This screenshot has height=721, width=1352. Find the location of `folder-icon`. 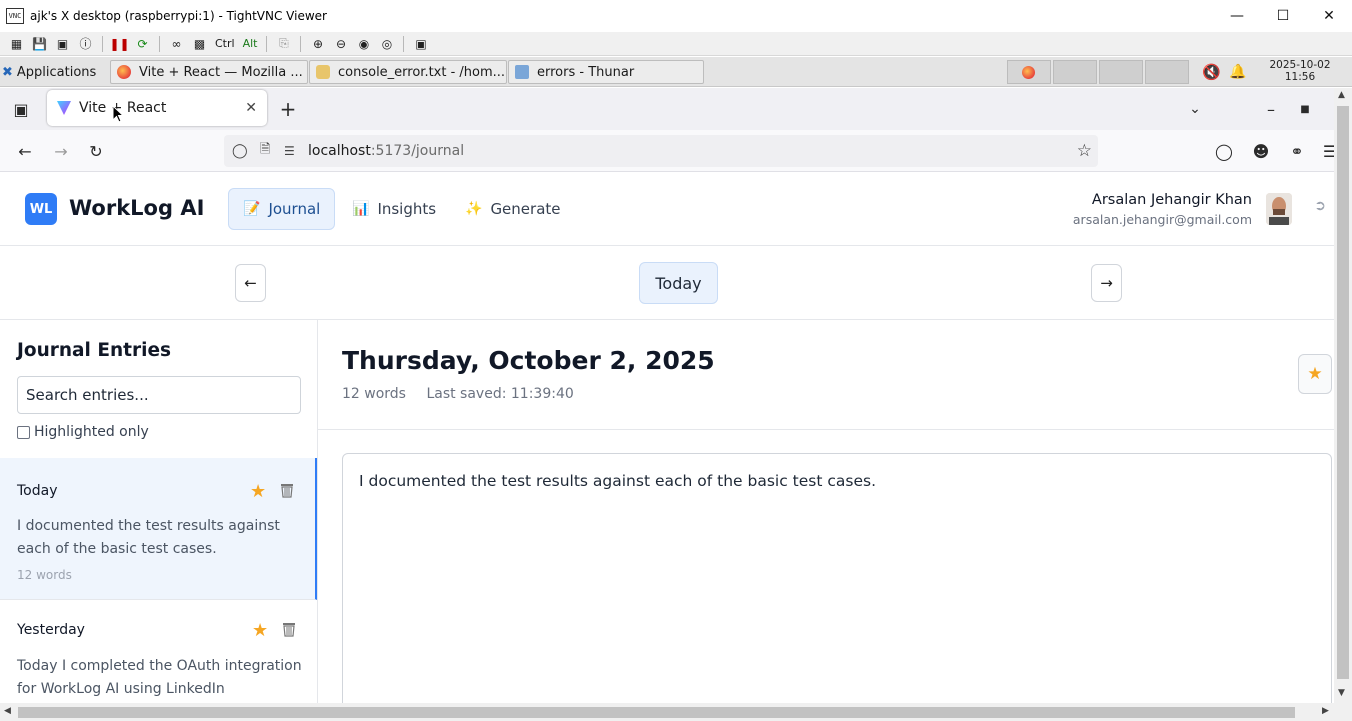

folder-icon is located at coordinates (522, 72).